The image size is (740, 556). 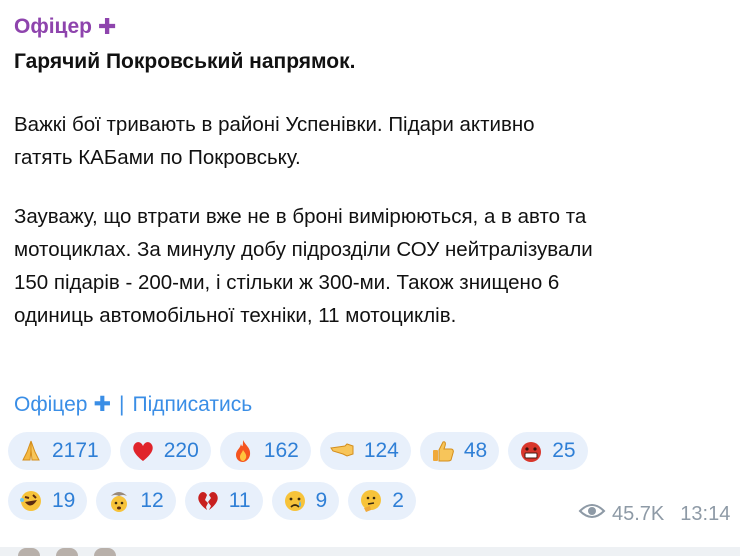 I want to click on reaction-pill: 162, so click(x=265, y=451).